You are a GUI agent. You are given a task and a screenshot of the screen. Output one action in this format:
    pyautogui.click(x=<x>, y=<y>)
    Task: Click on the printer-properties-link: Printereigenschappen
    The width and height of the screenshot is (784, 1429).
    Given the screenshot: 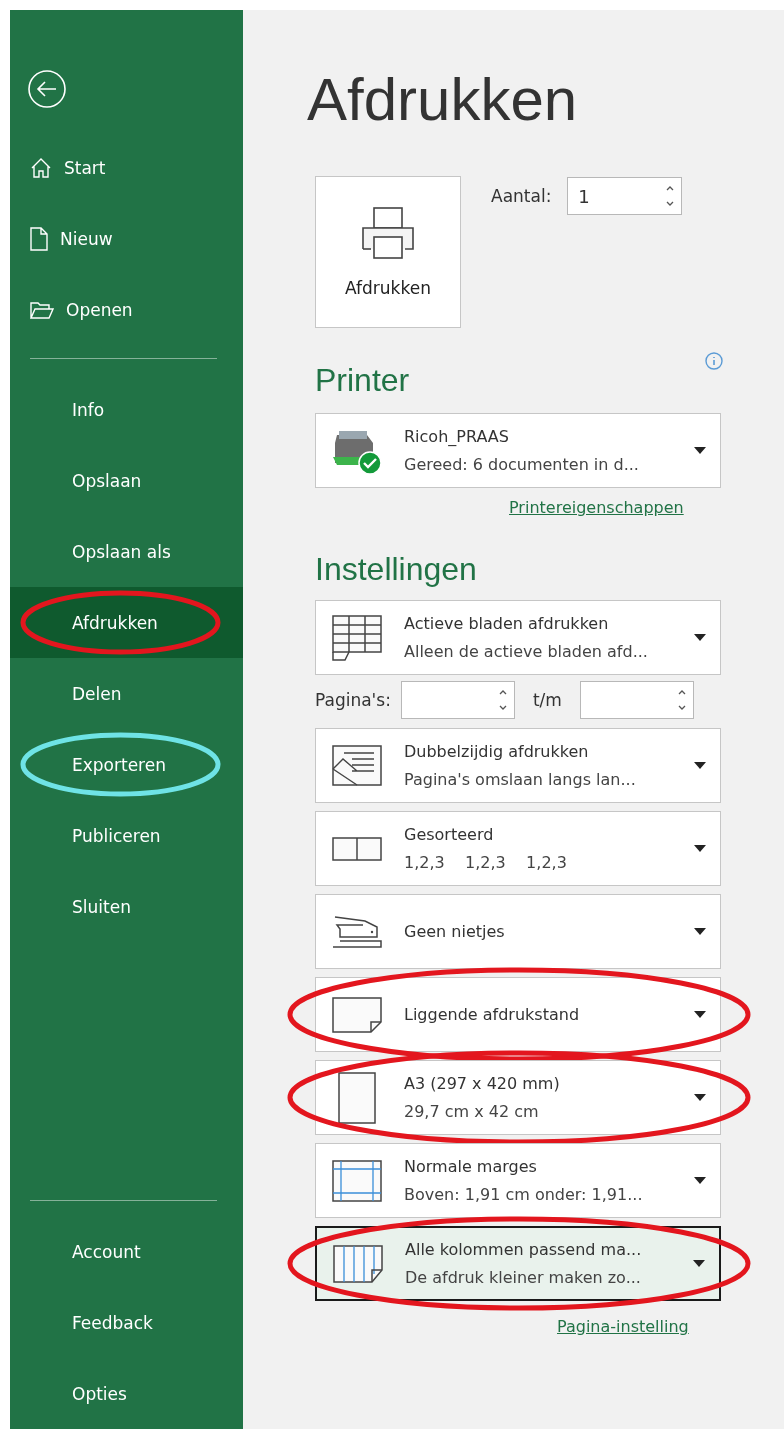 What is the action you would take?
    pyautogui.click(x=596, y=507)
    